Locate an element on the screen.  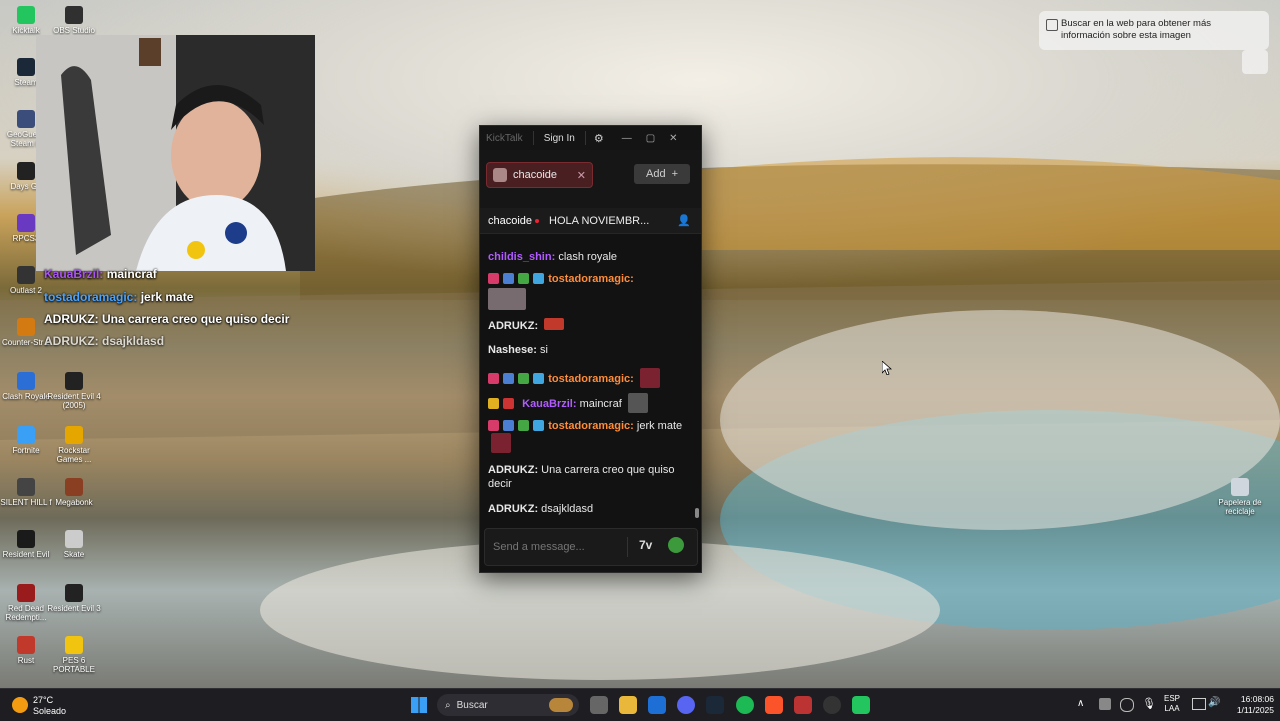
lens-capture-icon is located at coordinates (1255, 62).